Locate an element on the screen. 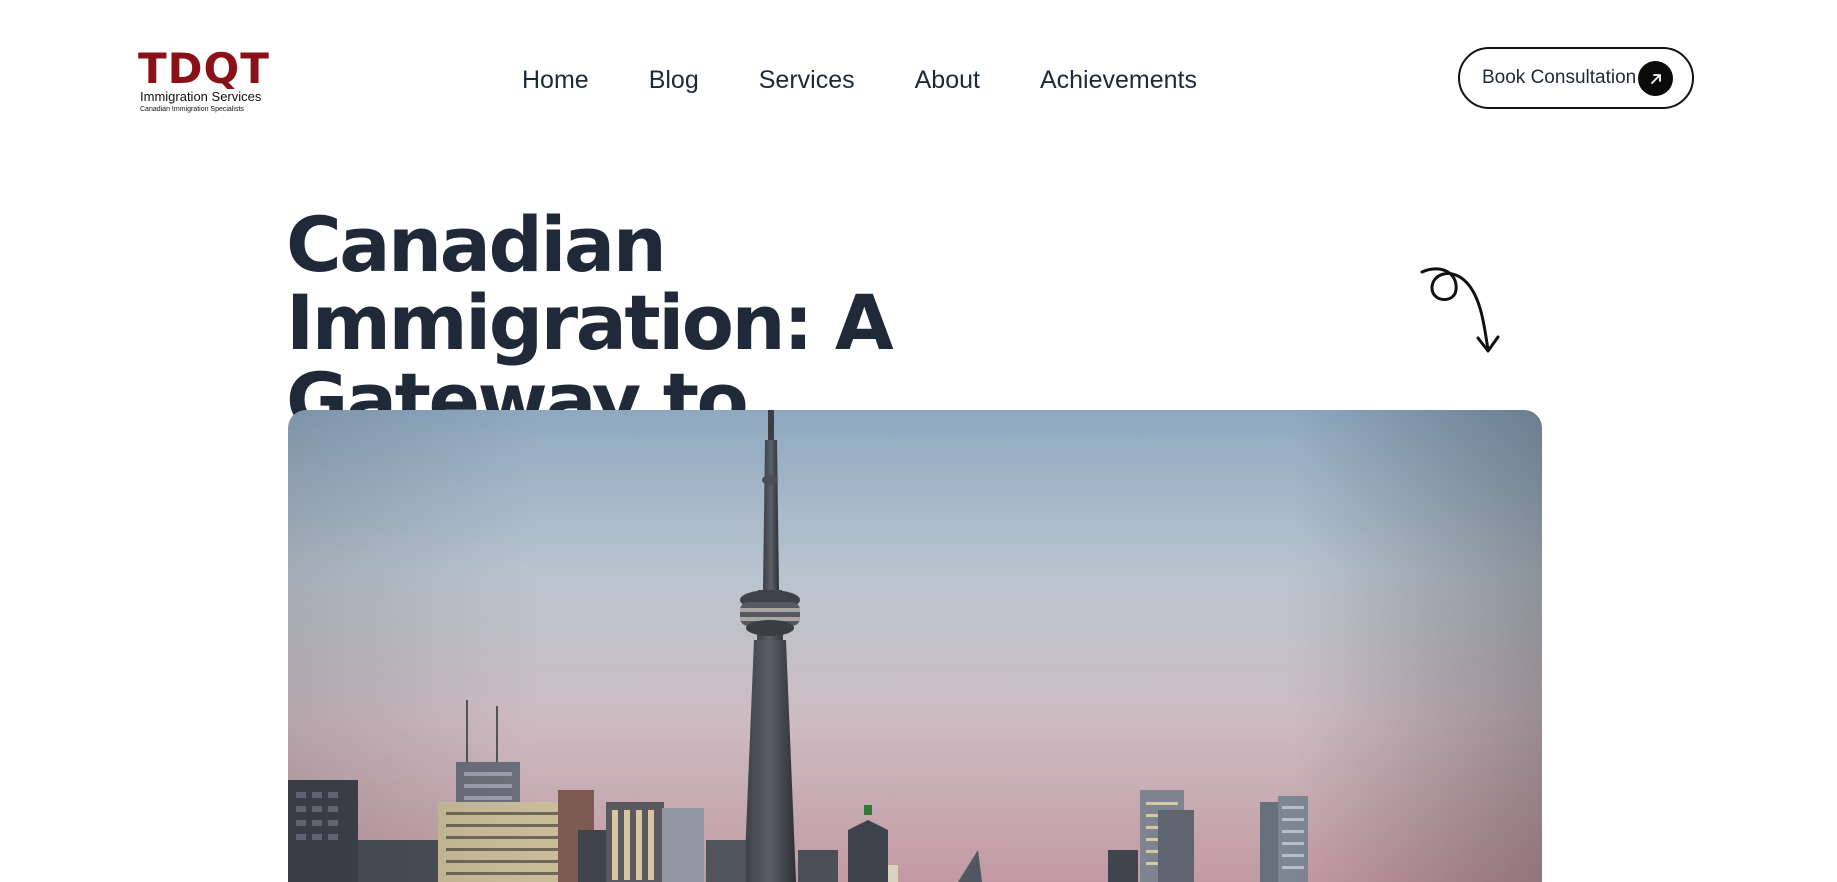 The height and width of the screenshot is (882, 1837). main-nav: Home Blog Services About Achievements is located at coordinates (859, 80).